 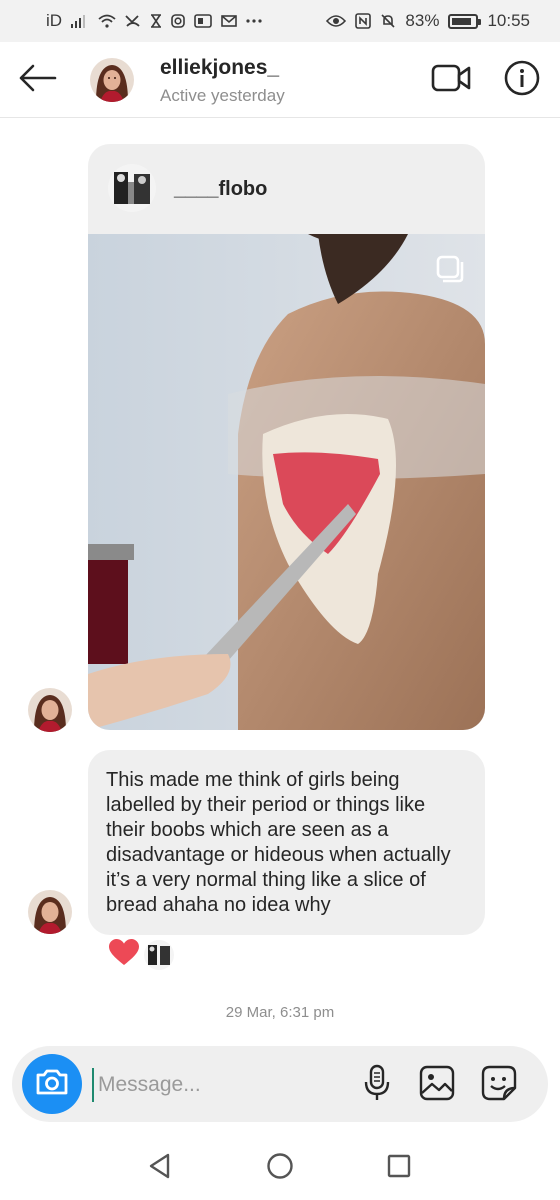 I want to click on circle-home-icon, so click(x=280, y=1168).